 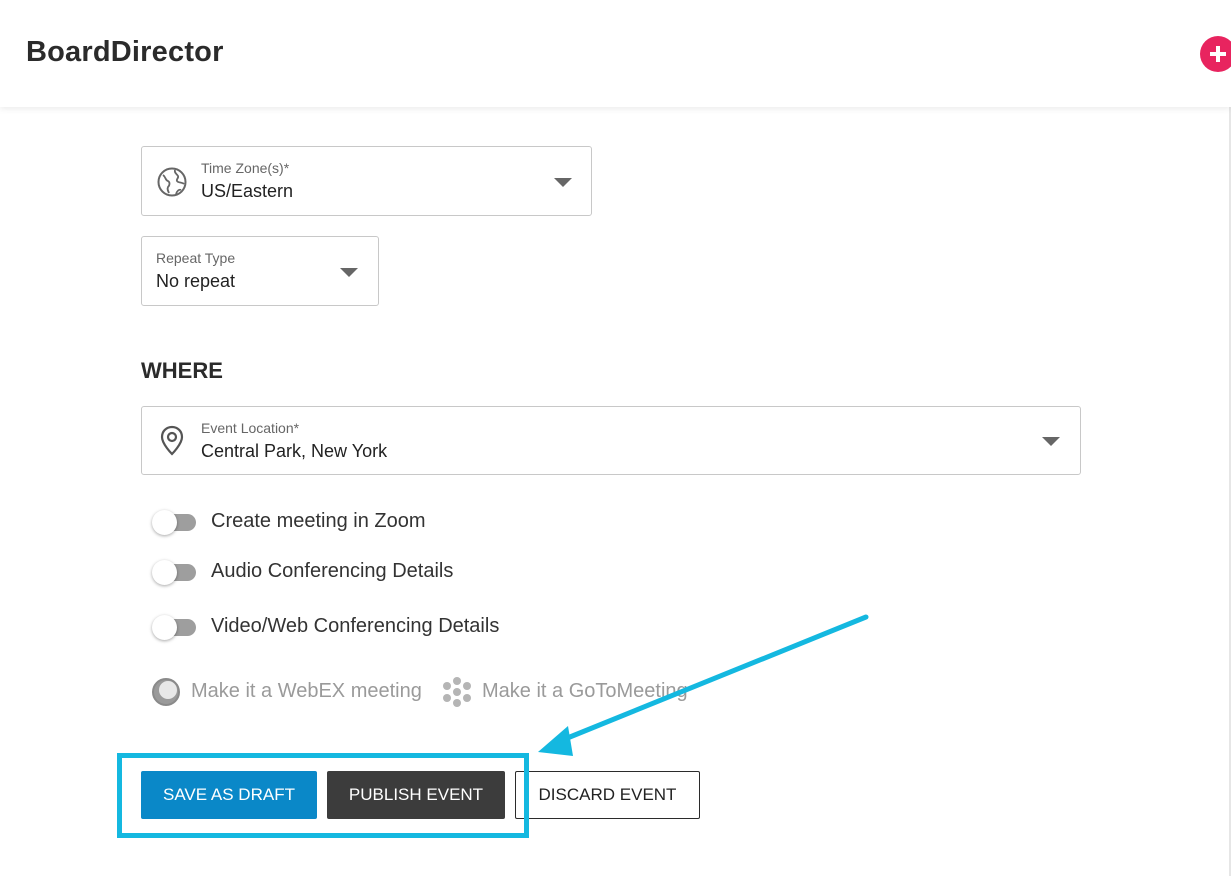 I want to click on plus-icon, so click(x=1218, y=54).